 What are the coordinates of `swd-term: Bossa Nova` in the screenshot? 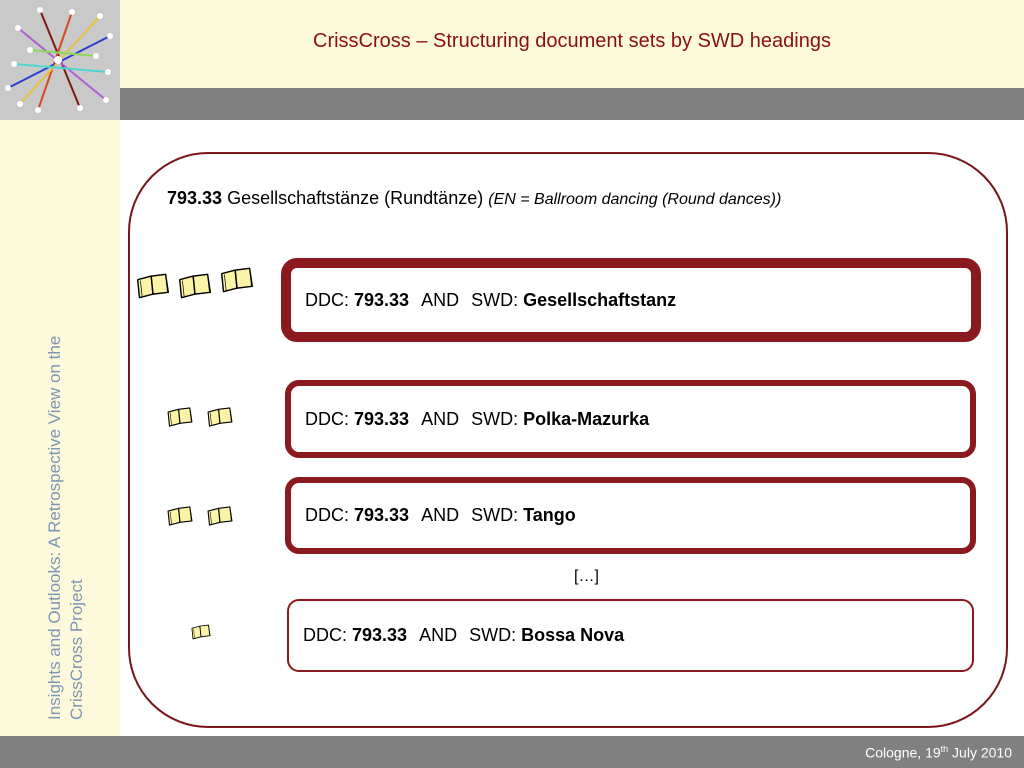 It's located at (573, 635).